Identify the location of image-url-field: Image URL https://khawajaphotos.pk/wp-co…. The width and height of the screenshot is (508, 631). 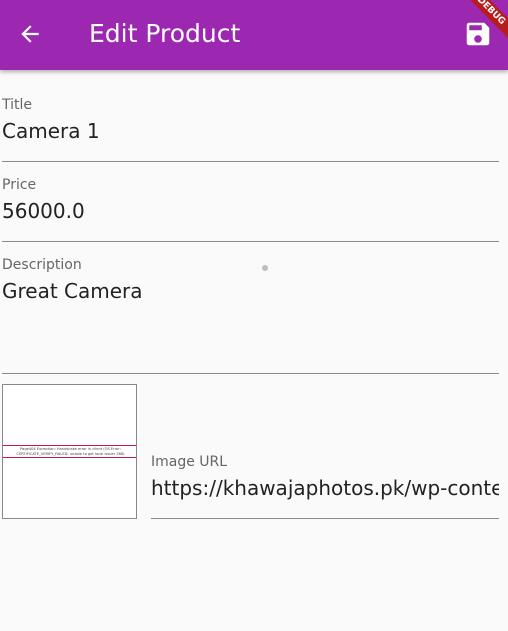
(325, 486).